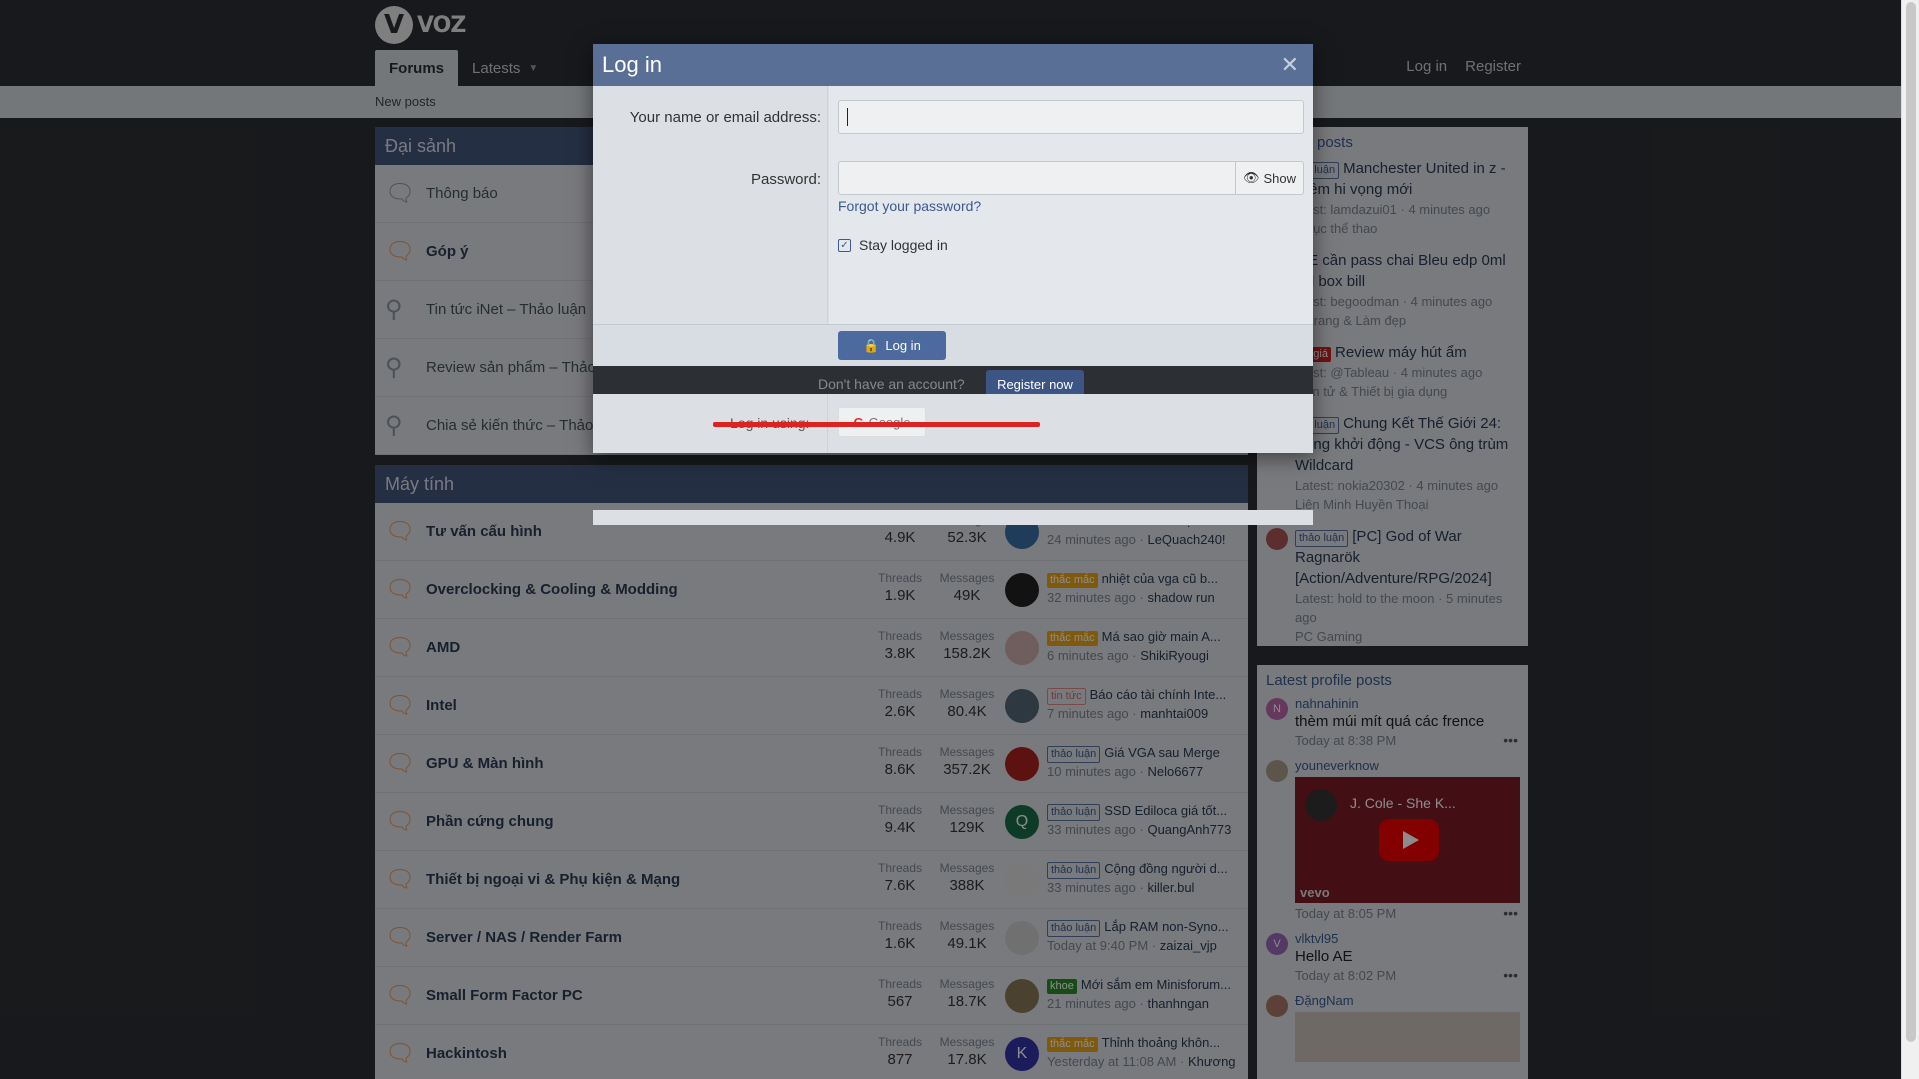 This screenshot has width=1919, height=1079. Describe the element at coordinates (844, 245) in the screenshot. I see `checkbox-checked-icon: ✓` at that location.